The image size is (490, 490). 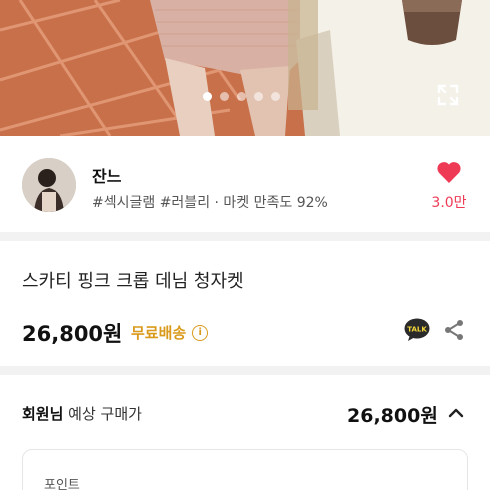 I want to click on share-icon, so click(x=454, y=330).